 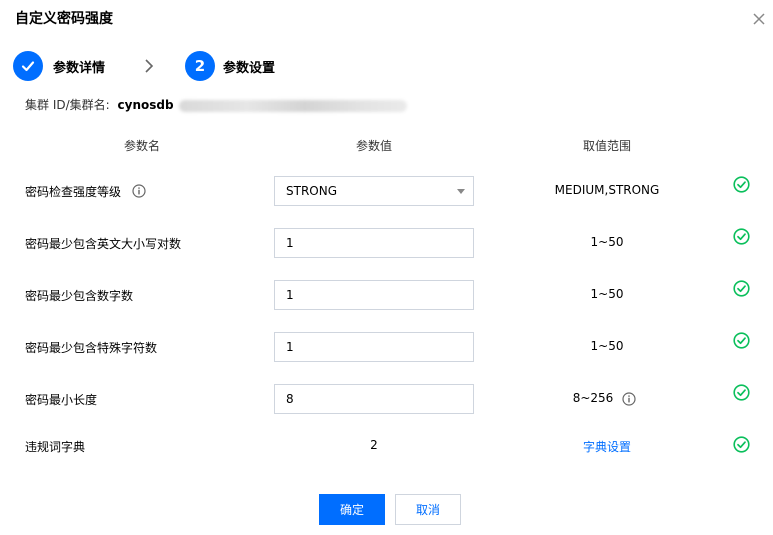 I want to click on step-number-badge: 2, so click(x=200, y=66).